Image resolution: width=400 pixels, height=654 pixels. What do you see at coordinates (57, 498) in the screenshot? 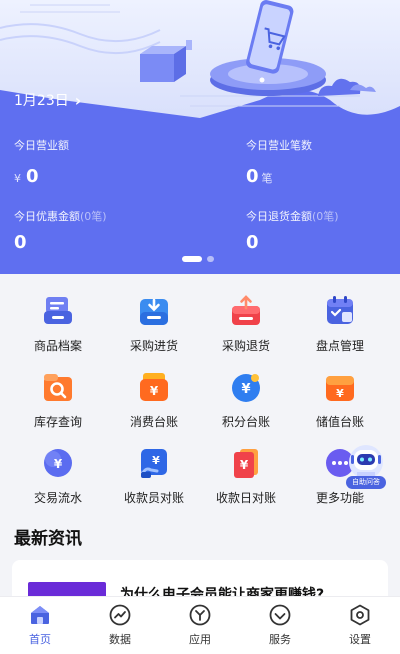
I see `menu-label: 交易流水` at bounding box center [57, 498].